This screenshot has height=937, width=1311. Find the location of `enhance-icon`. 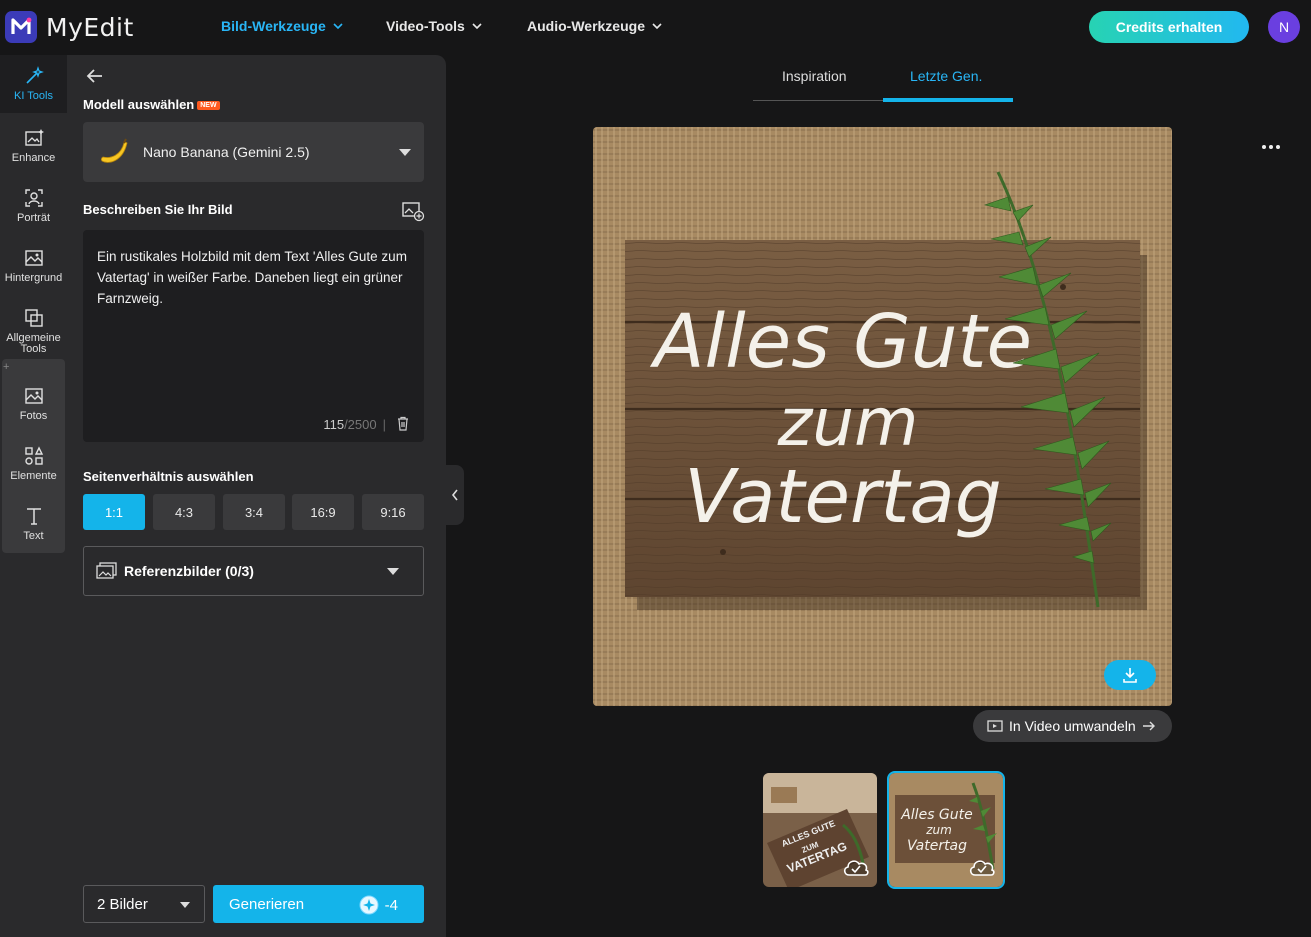

enhance-icon is located at coordinates (34, 137).